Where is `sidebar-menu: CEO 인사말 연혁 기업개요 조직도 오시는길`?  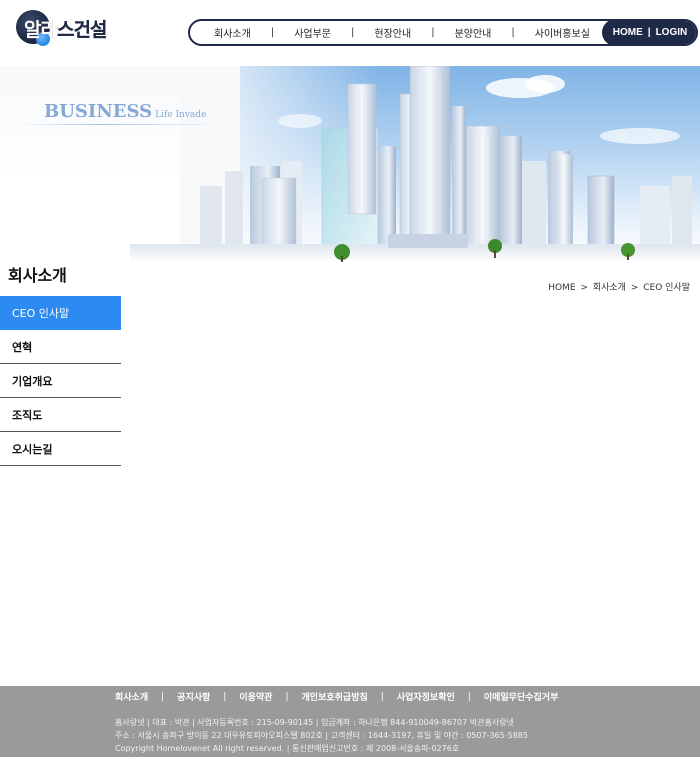 sidebar-menu: CEO 인사말 연혁 기업개요 조직도 오시는길 is located at coordinates (60, 381).